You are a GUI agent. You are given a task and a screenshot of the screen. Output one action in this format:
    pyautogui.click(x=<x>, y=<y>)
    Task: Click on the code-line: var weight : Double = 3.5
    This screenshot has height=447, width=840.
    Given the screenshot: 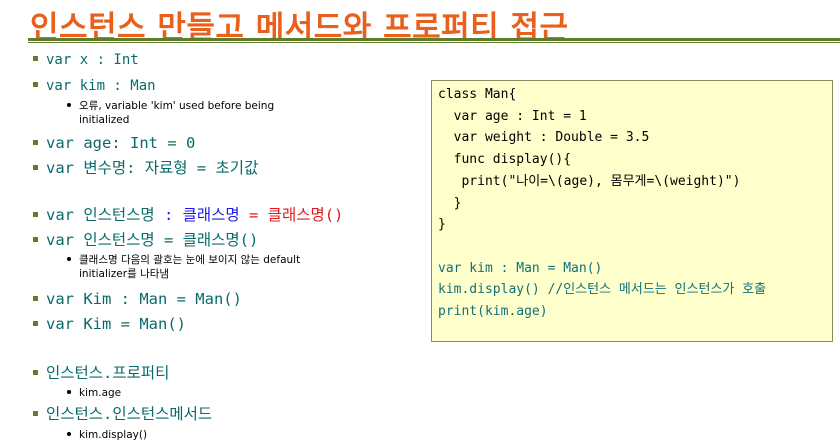 What is the action you would take?
    pyautogui.click(x=544, y=138)
    